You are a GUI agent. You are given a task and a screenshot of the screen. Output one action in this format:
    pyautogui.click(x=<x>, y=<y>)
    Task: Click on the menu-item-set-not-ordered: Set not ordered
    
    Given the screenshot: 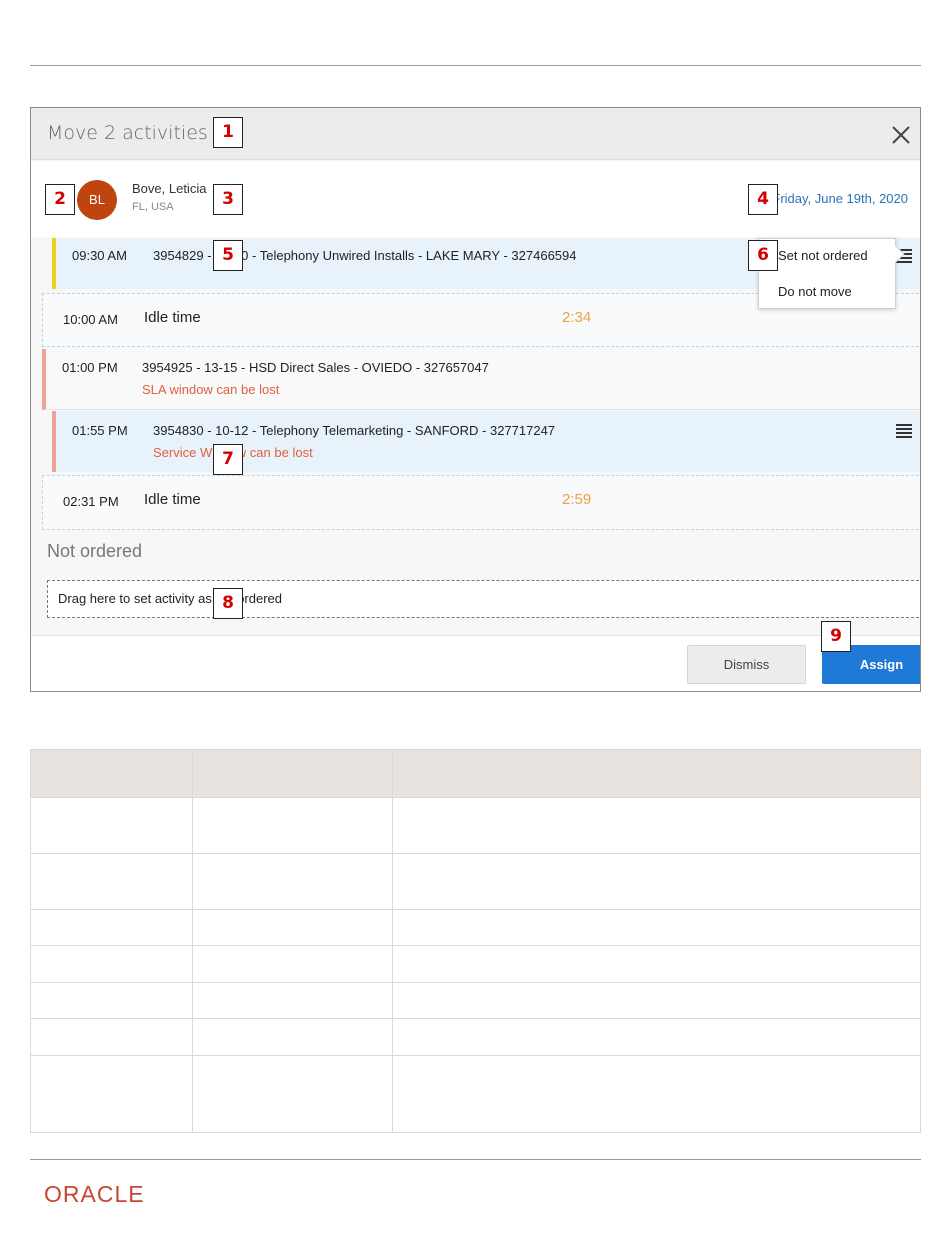 What is the action you would take?
    pyautogui.click(x=823, y=255)
    